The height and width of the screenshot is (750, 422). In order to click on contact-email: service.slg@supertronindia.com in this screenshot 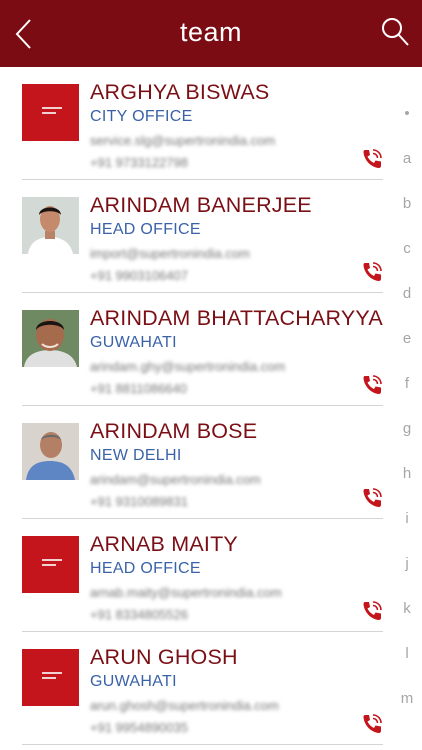, I will do `click(183, 140)`.